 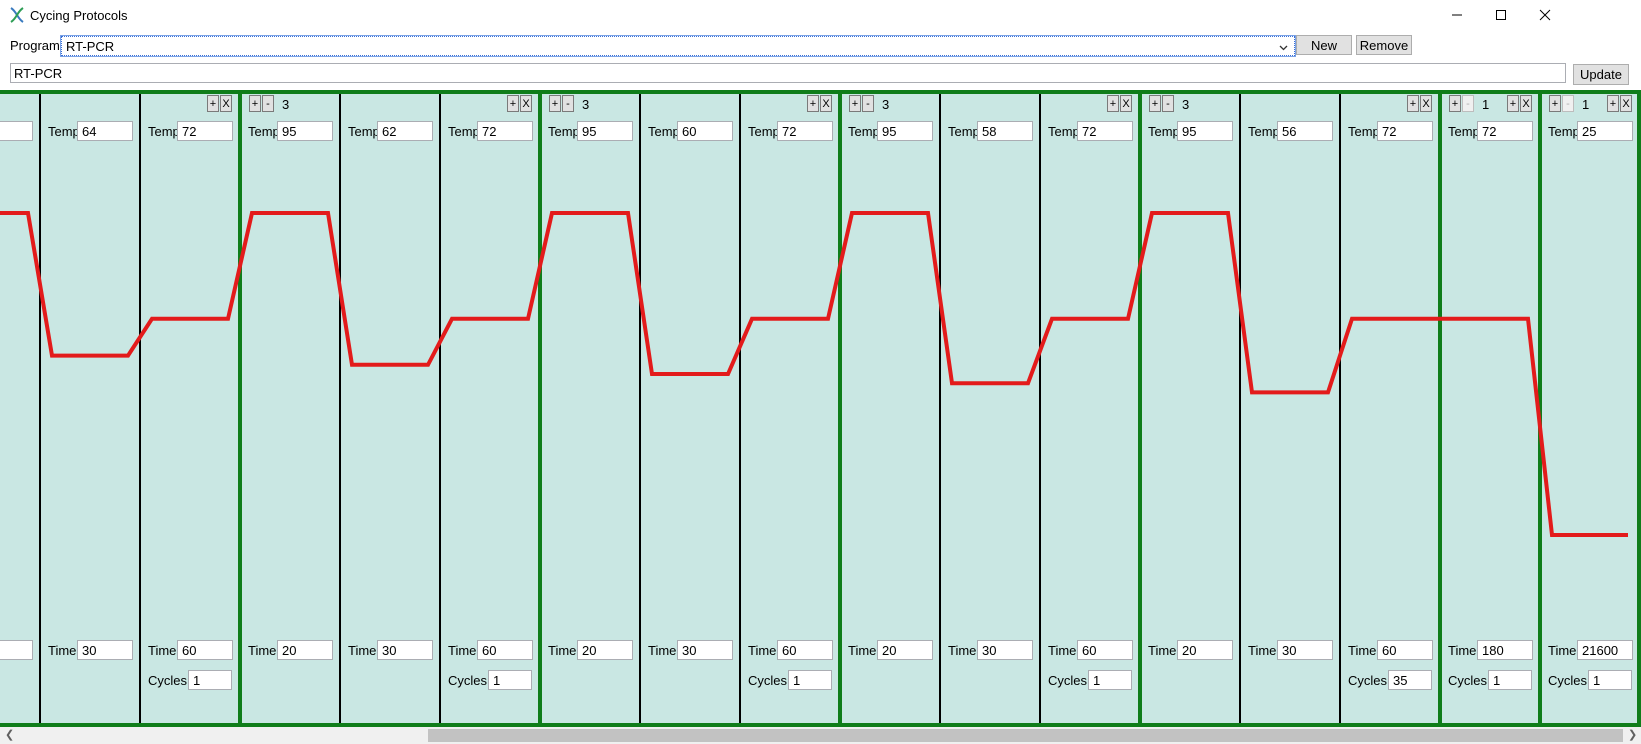 What do you see at coordinates (1025, 735) in the screenshot?
I see `scrollbar-thumb` at bounding box center [1025, 735].